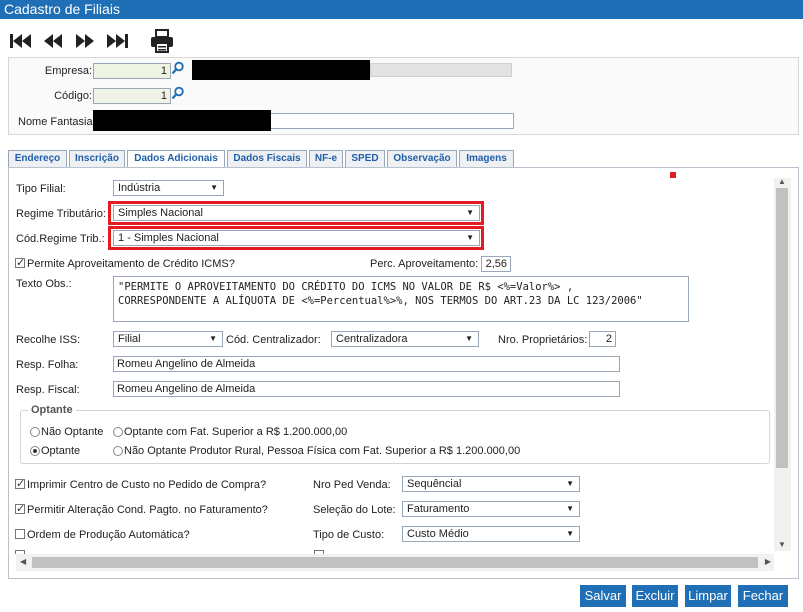 Image resolution: width=803 pixels, height=612 pixels. What do you see at coordinates (162, 41) in the screenshot?
I see `print-icon` at bounding box center [162, 41].